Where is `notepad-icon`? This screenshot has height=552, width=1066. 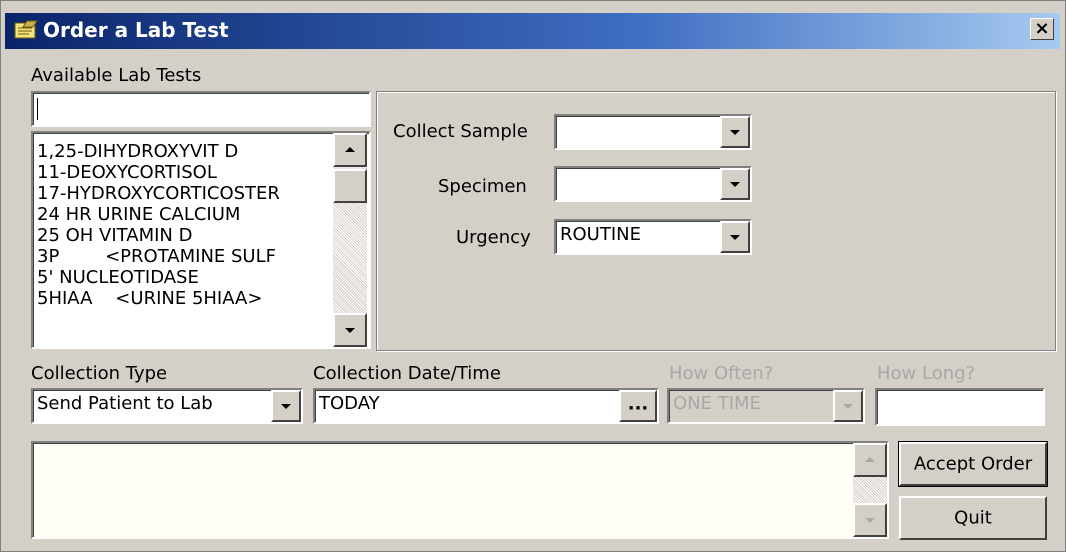
notepad-icon is located at coordinates (26, 29).